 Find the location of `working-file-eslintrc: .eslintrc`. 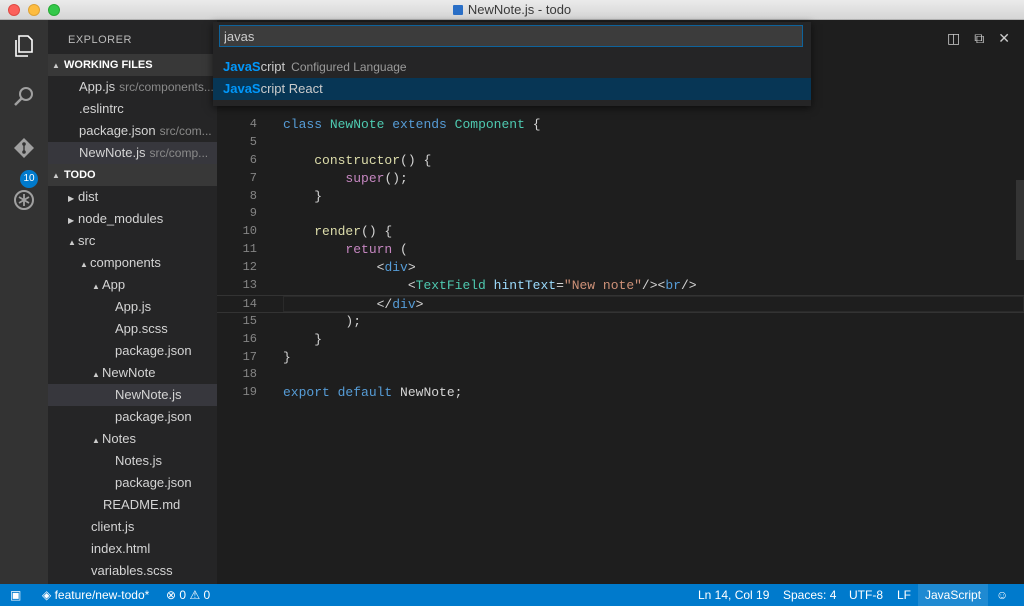

working-file-eslintrc: .eslintrc is located at coordinates (132, 109).